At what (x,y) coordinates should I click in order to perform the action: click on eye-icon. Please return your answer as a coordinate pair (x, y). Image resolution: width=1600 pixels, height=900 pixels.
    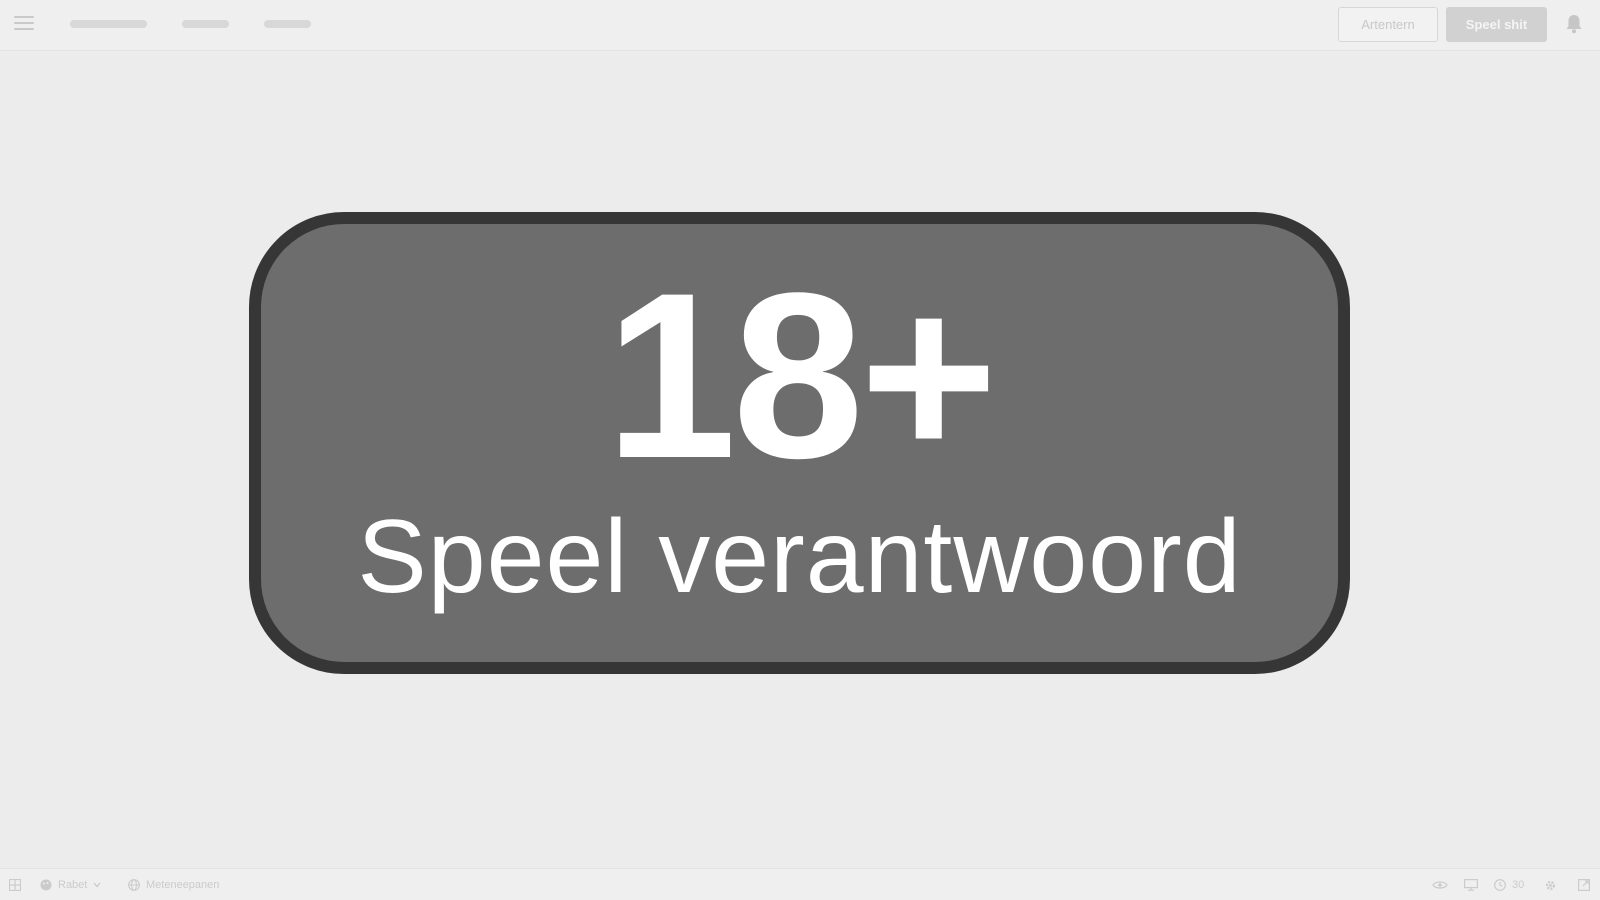
    Looking at the image, I should click on (1440, 885).